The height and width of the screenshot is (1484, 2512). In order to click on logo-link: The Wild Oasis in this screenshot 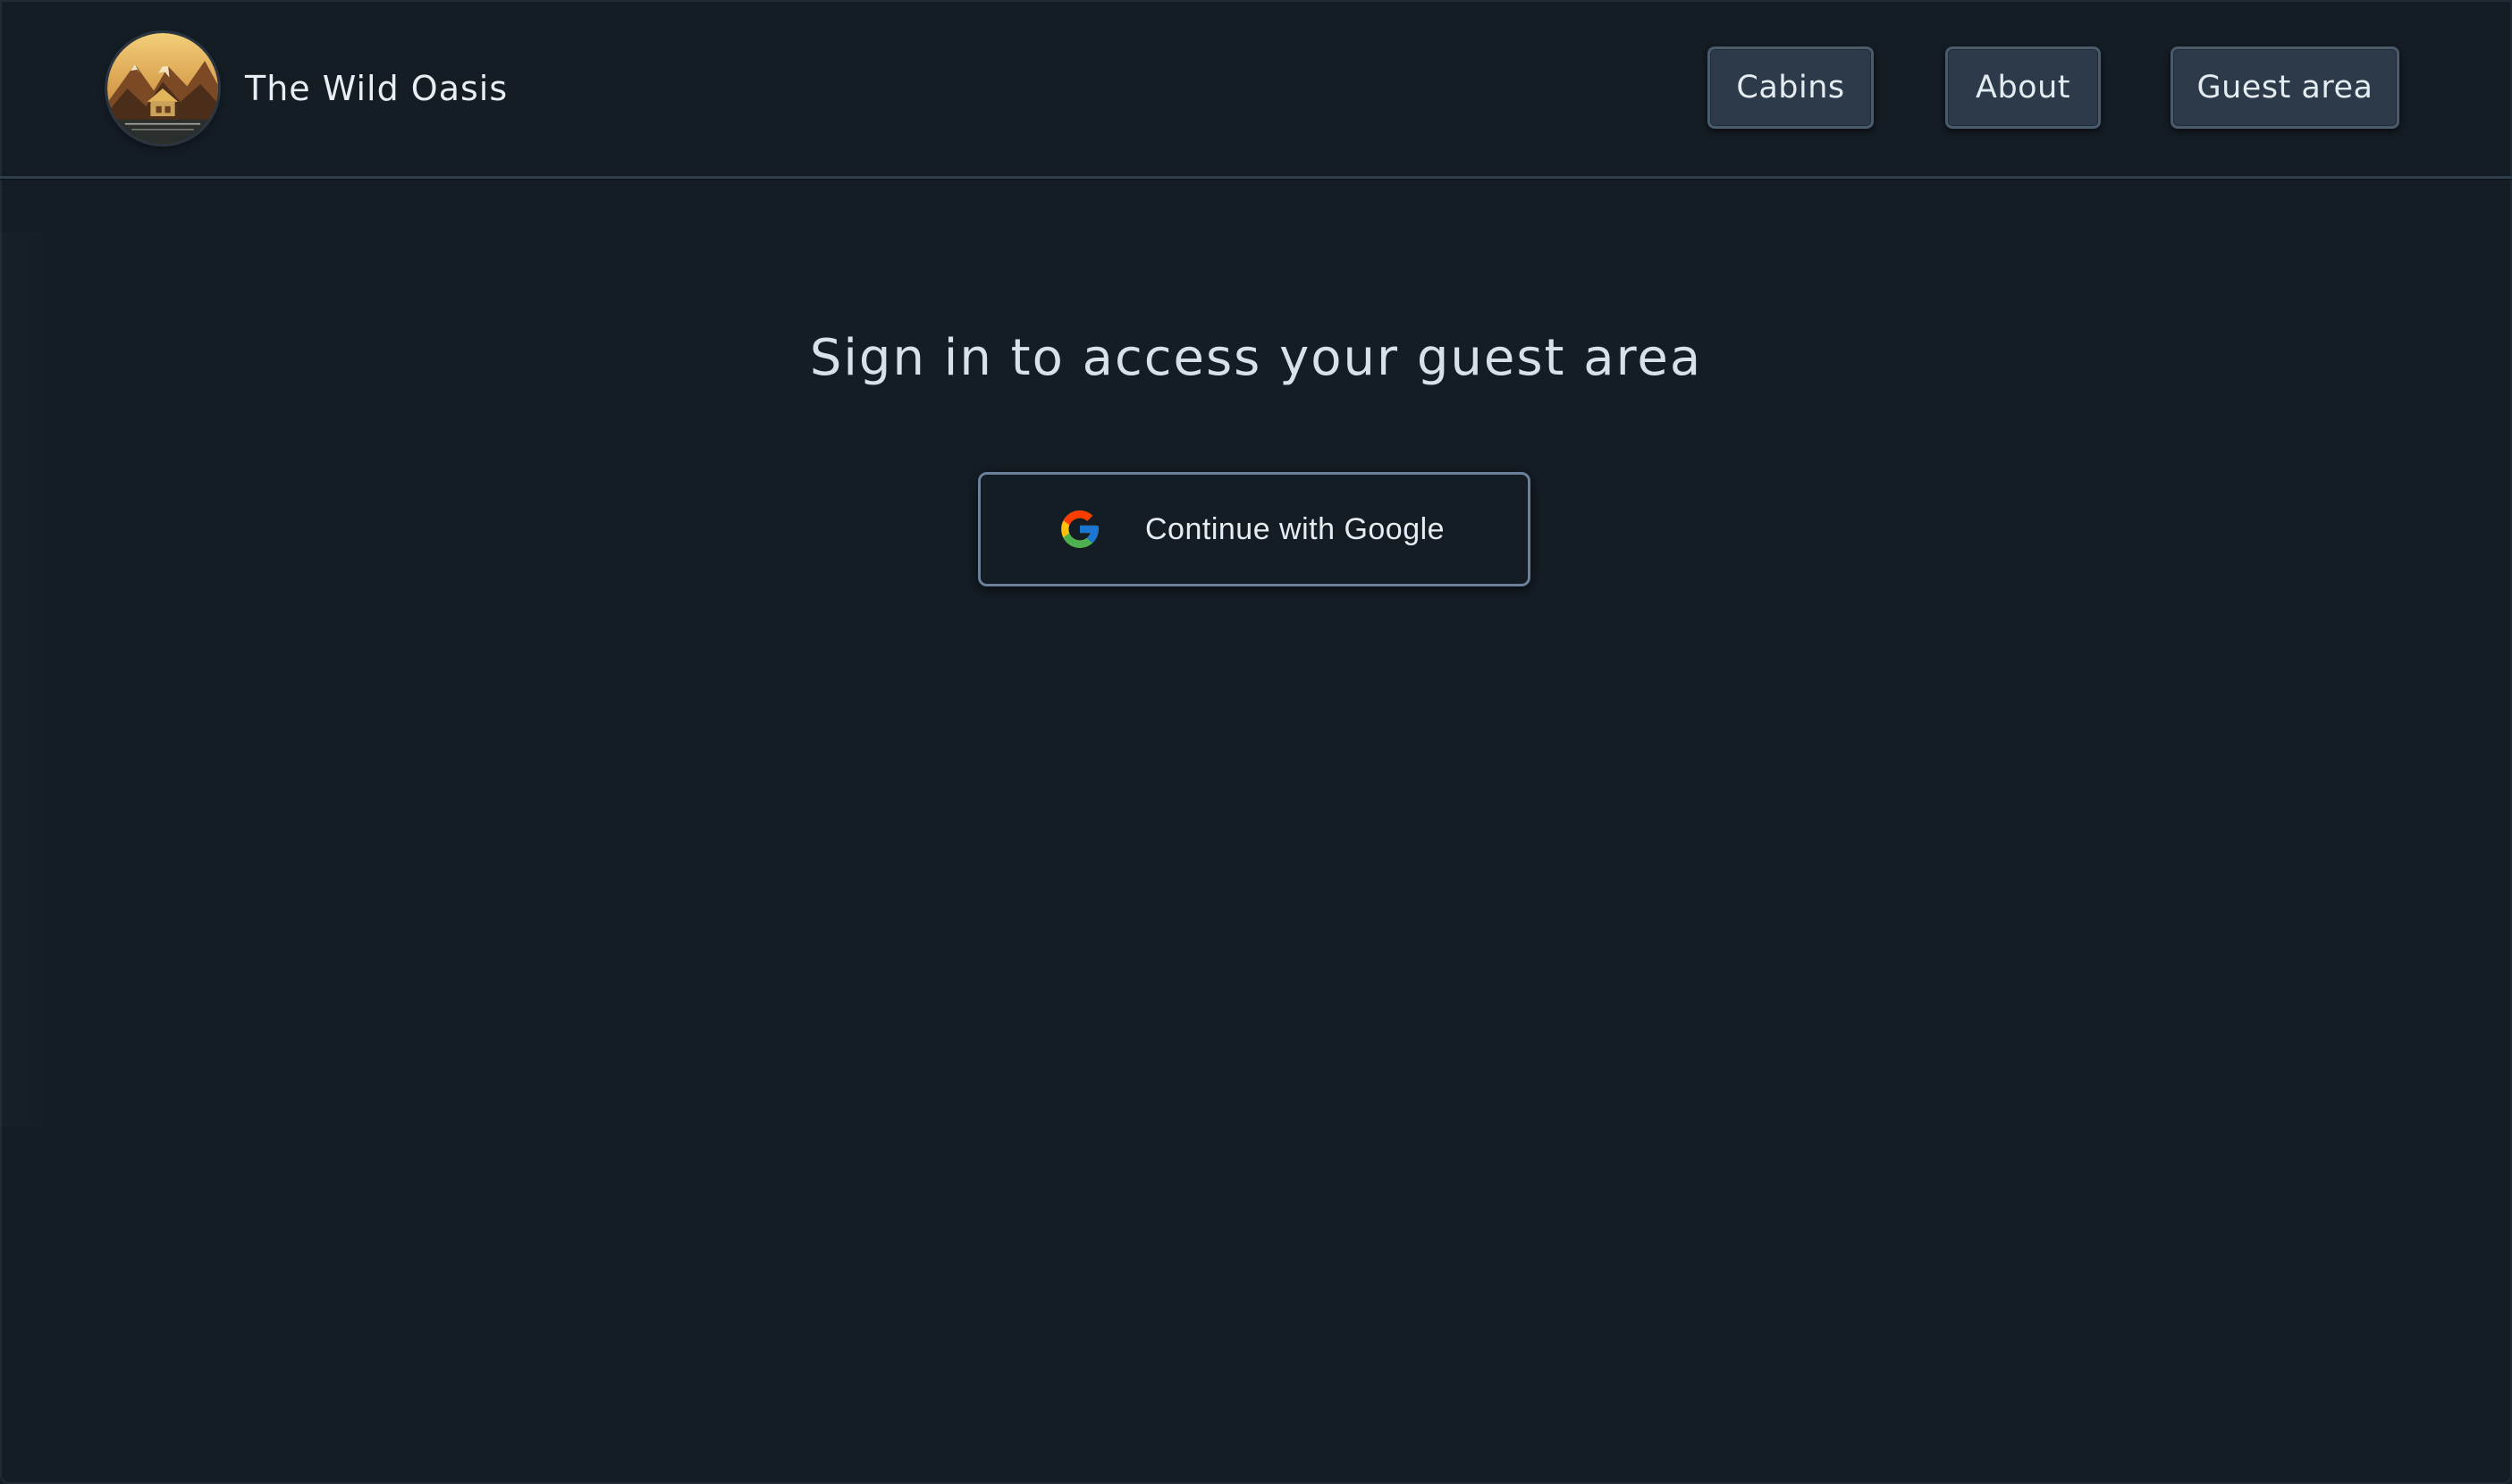, I will do `click(307, 88)`.